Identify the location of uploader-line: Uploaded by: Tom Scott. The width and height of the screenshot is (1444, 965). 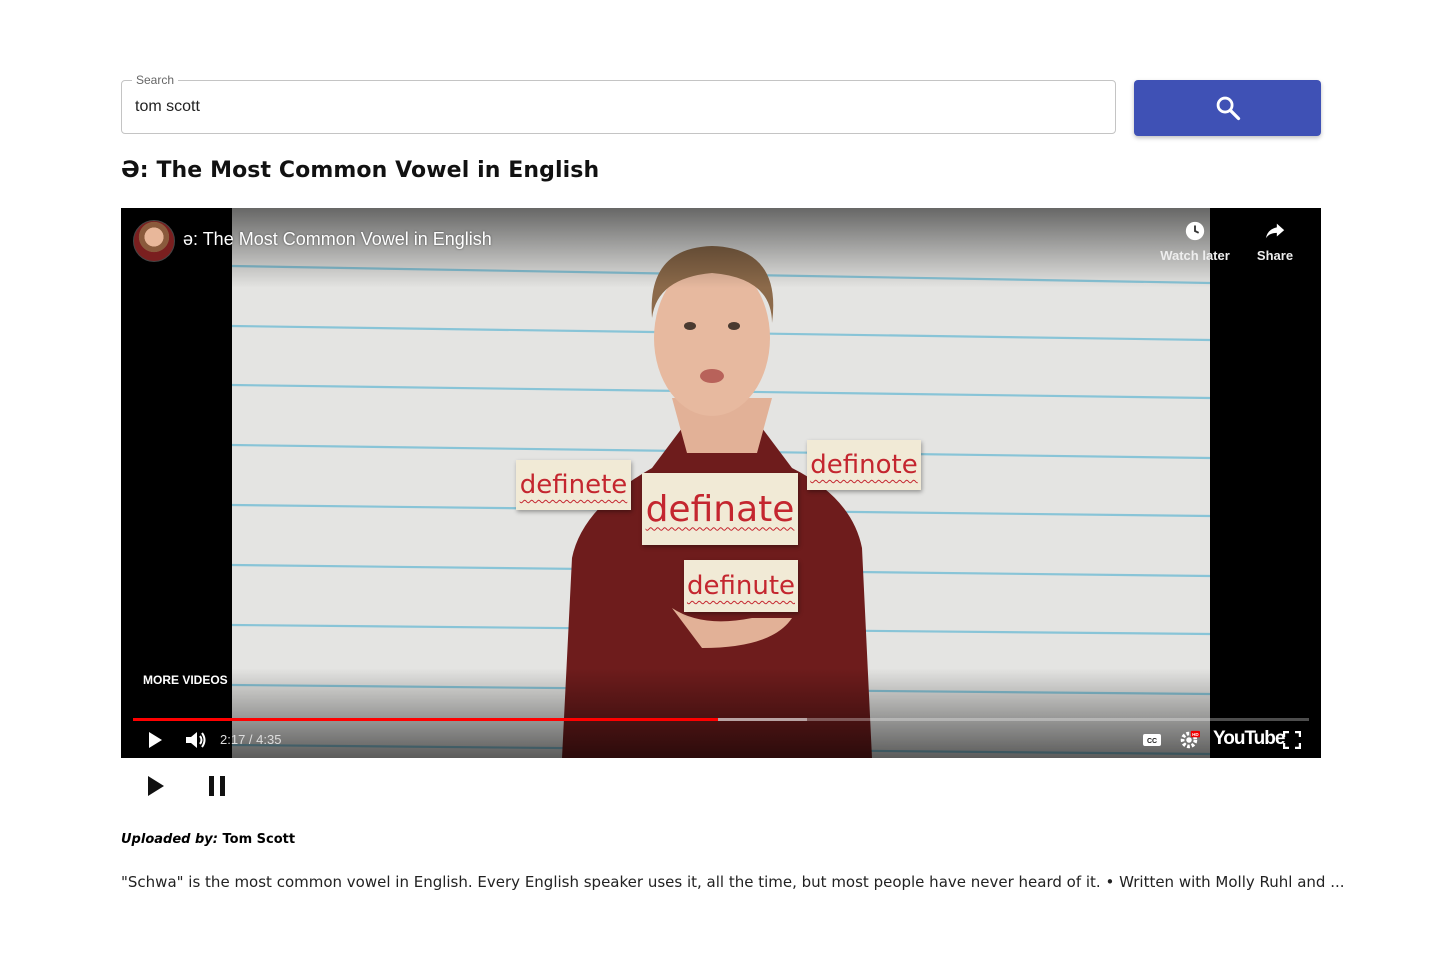
(208, 839).